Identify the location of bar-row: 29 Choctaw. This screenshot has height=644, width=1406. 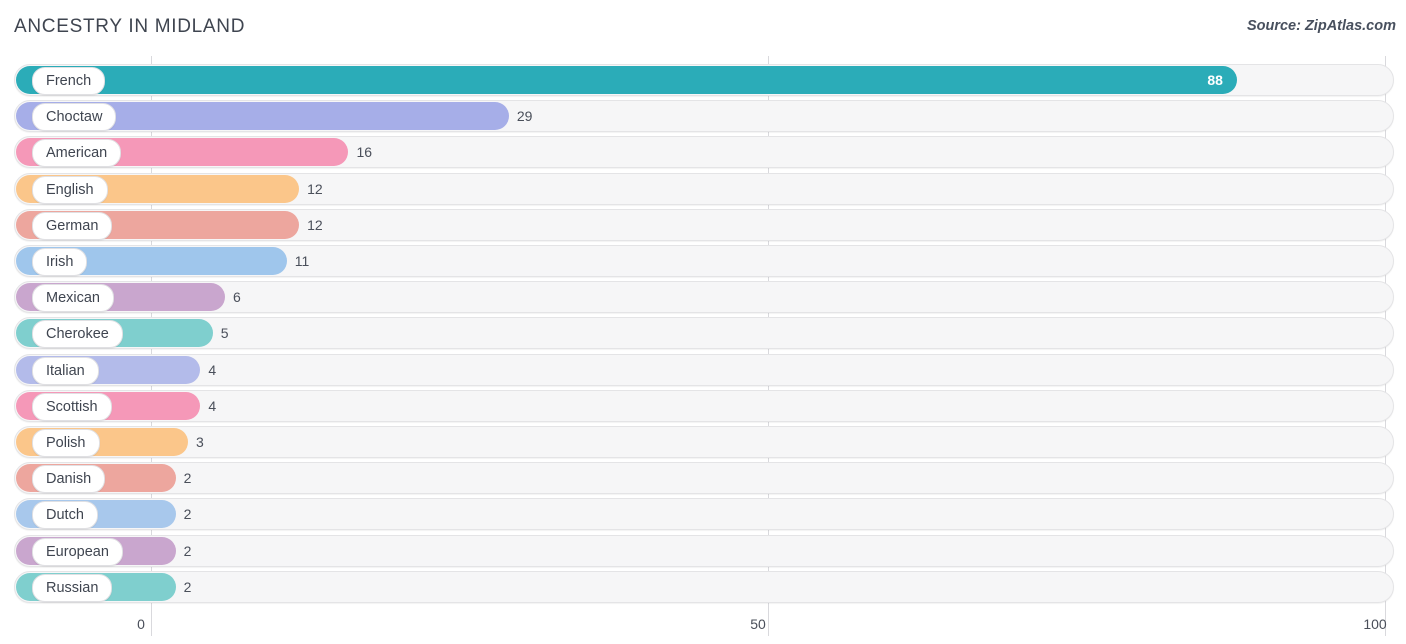
(704, 116).